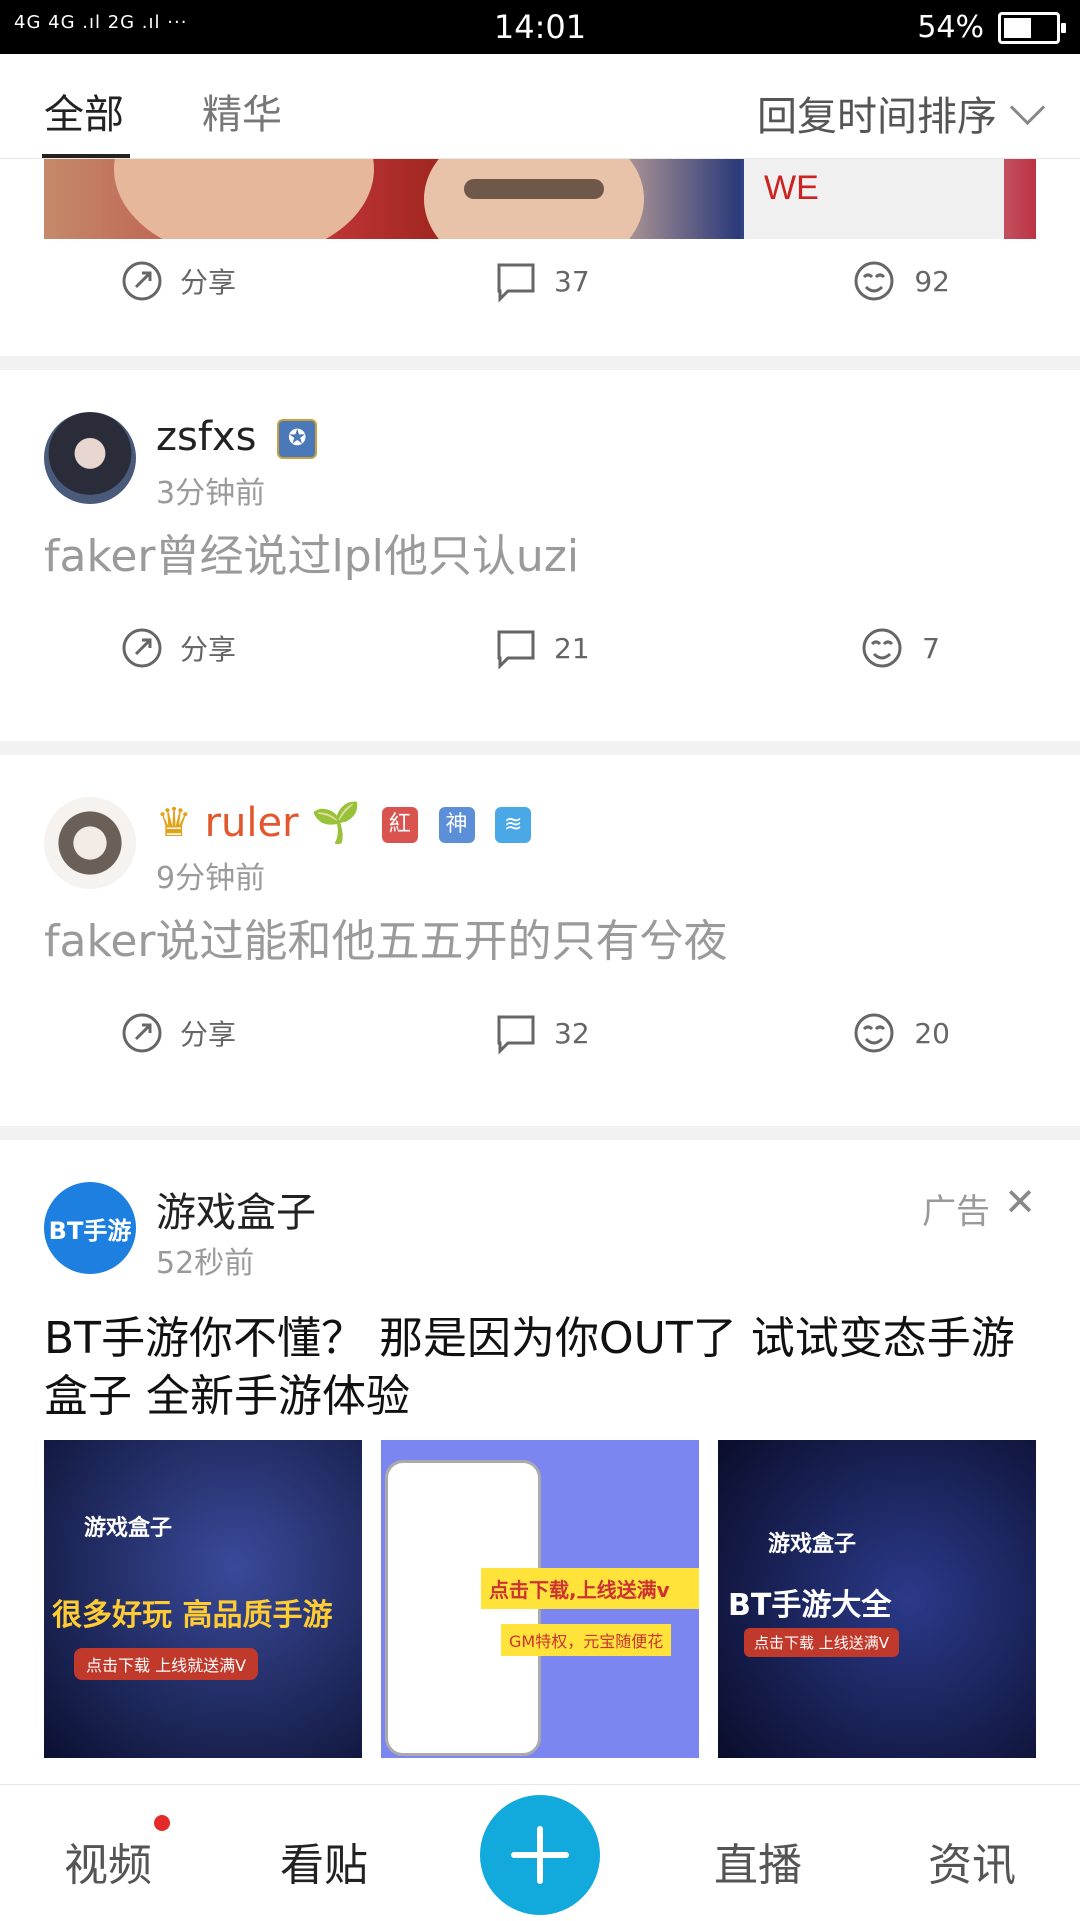  Describe the element at coordinates (932, 1033) in the screenshot. I see `like-count: 20` at that location.